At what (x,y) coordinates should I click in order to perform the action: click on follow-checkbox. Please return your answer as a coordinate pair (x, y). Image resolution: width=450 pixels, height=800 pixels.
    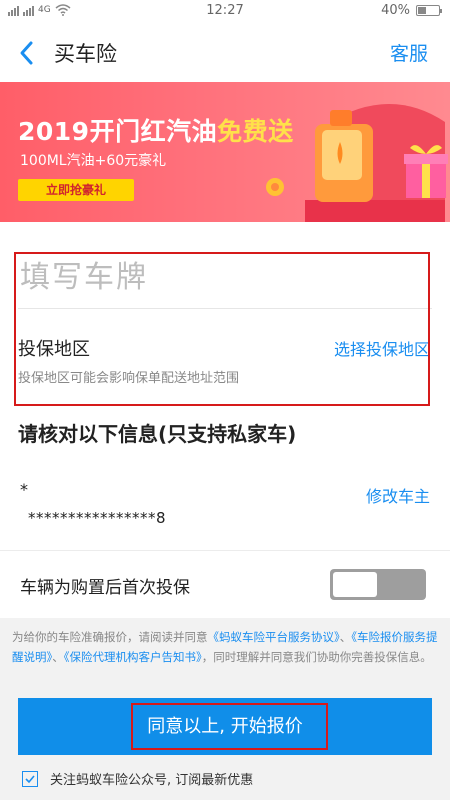
    Looking at the image, I should click on (30, 778).